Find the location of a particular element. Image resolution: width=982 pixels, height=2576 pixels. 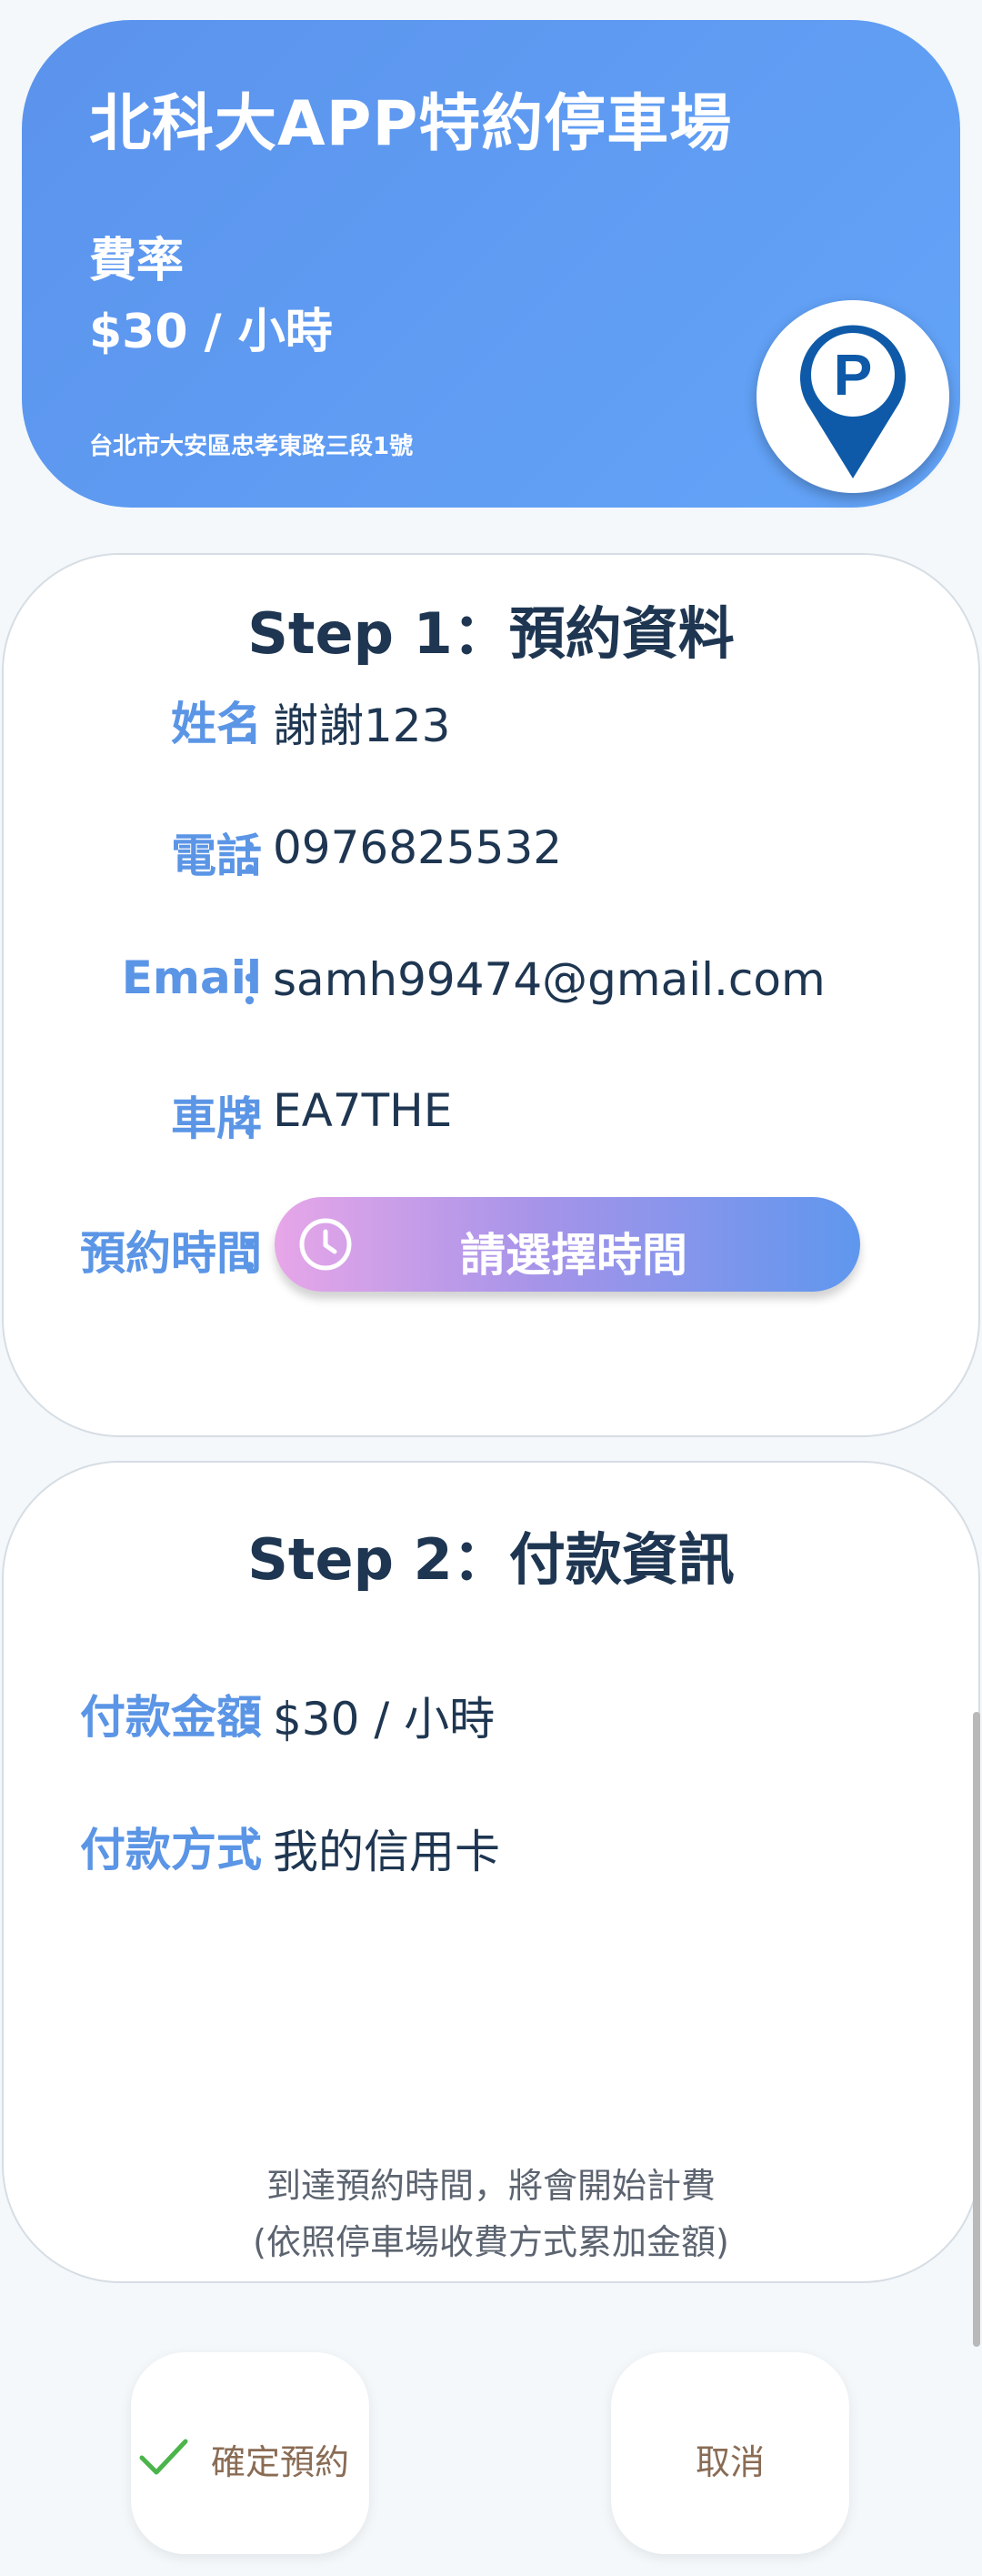

billing-notice: 到達預約時間，將會開始計費 (依照停車場收費方式累加金額) is located at coordinates (491, 2214).